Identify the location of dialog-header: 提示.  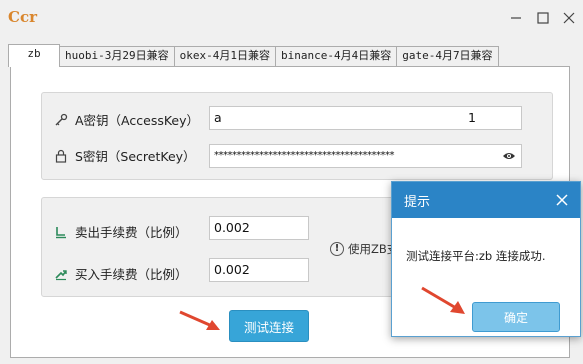
(486, 200).